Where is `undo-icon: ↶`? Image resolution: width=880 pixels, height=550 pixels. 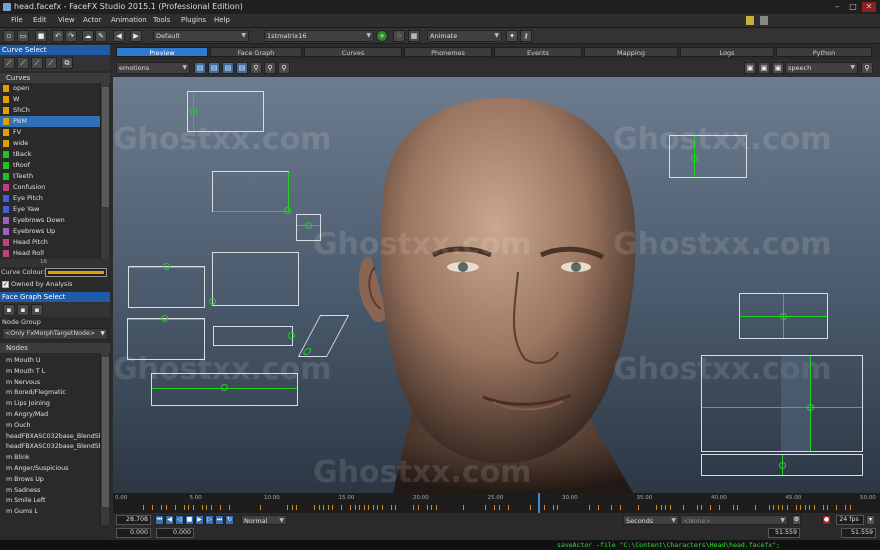
undo-icon: ↶ is located at coordinates (58, 36).